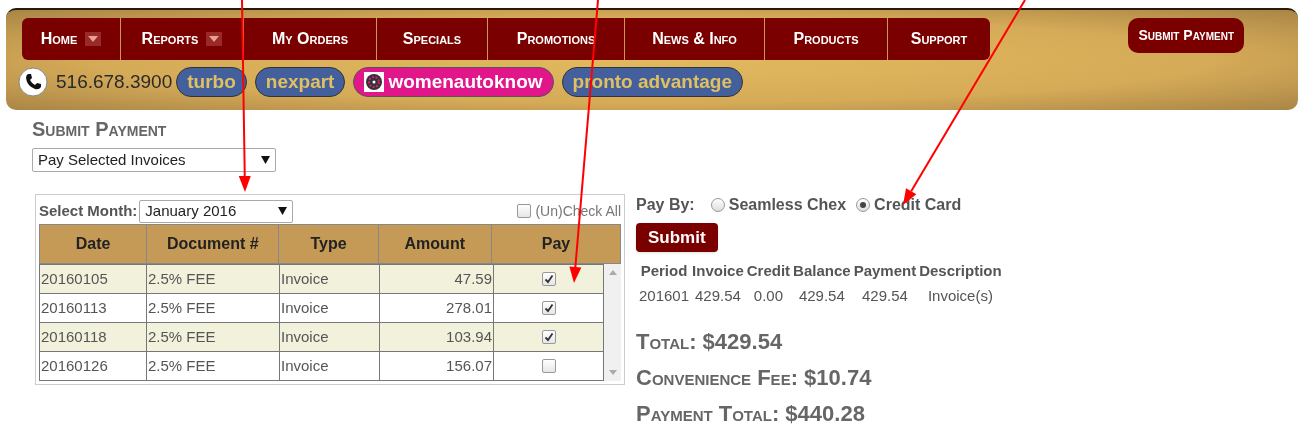 Image resolution: width=1304 pixels, height=440 pixels. I want to click on summary-header: Invoice, so click(718, 271).